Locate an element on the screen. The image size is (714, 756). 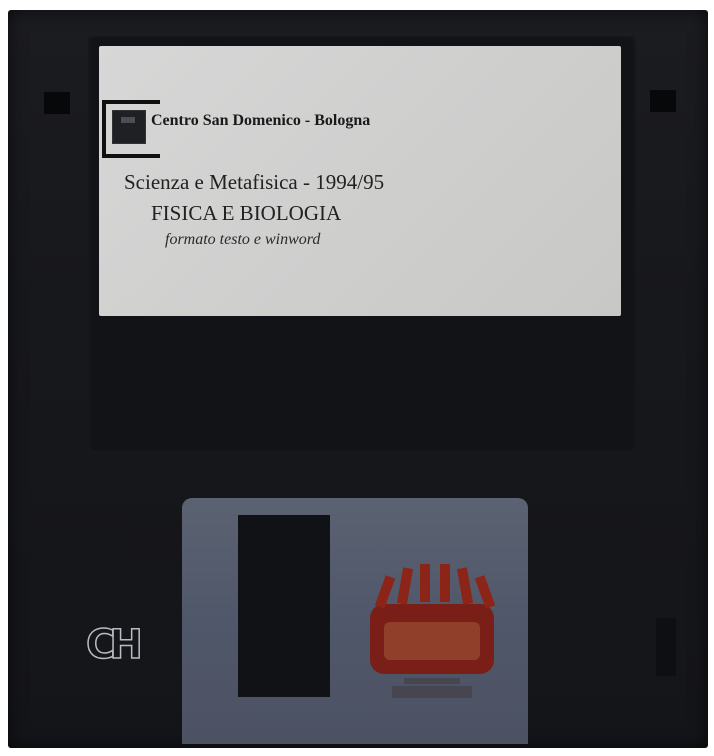
shutter-window is located at coordinates (284, 606).